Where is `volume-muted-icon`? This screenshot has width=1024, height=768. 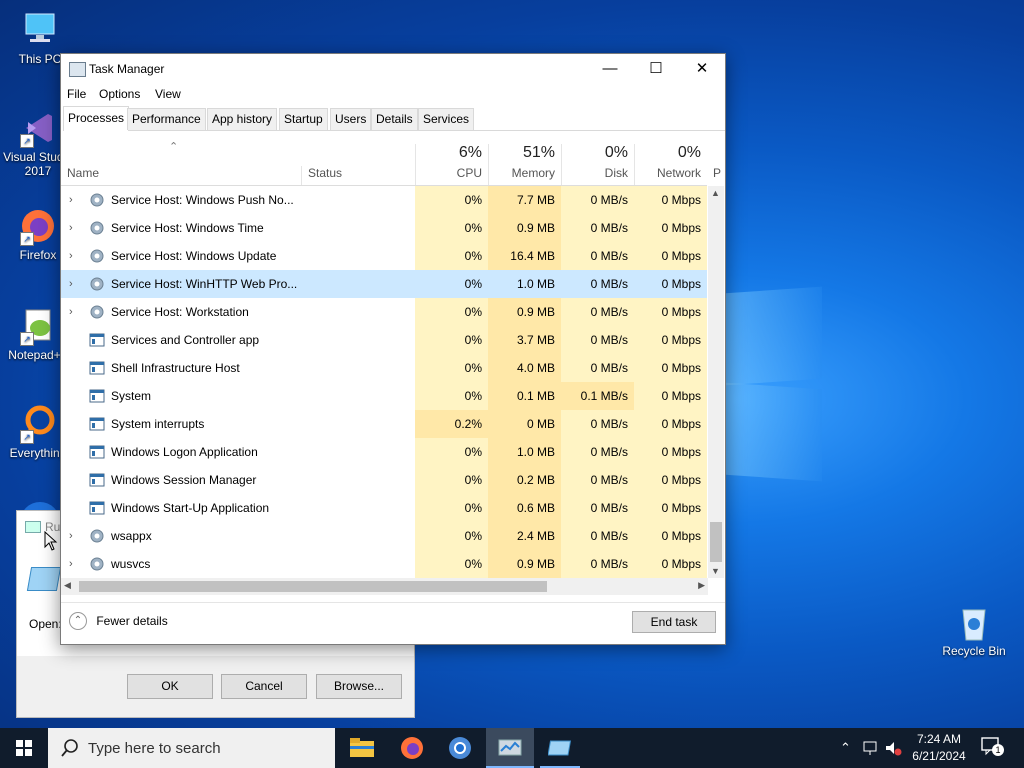 volume-muted-icon is located at coordinates (893, 748).